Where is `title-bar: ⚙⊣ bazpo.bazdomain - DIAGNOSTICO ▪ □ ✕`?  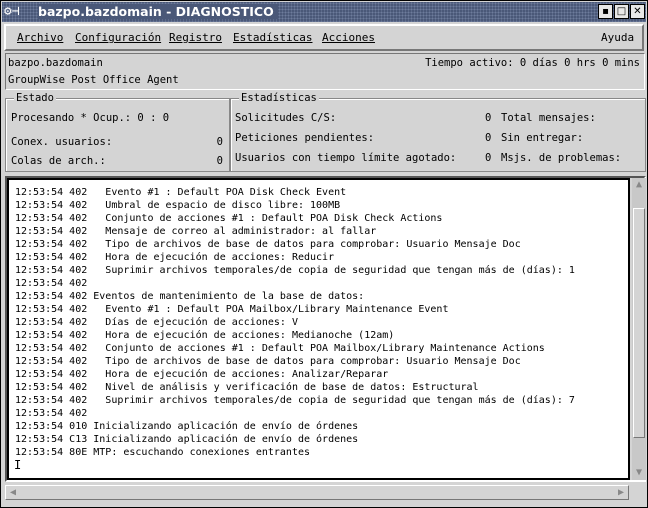
title-bar: ⚙⊣ bazpo.bazdomain - DIAGNOSTICO ▪ □ ✕ is located at coordinates (324, 12).